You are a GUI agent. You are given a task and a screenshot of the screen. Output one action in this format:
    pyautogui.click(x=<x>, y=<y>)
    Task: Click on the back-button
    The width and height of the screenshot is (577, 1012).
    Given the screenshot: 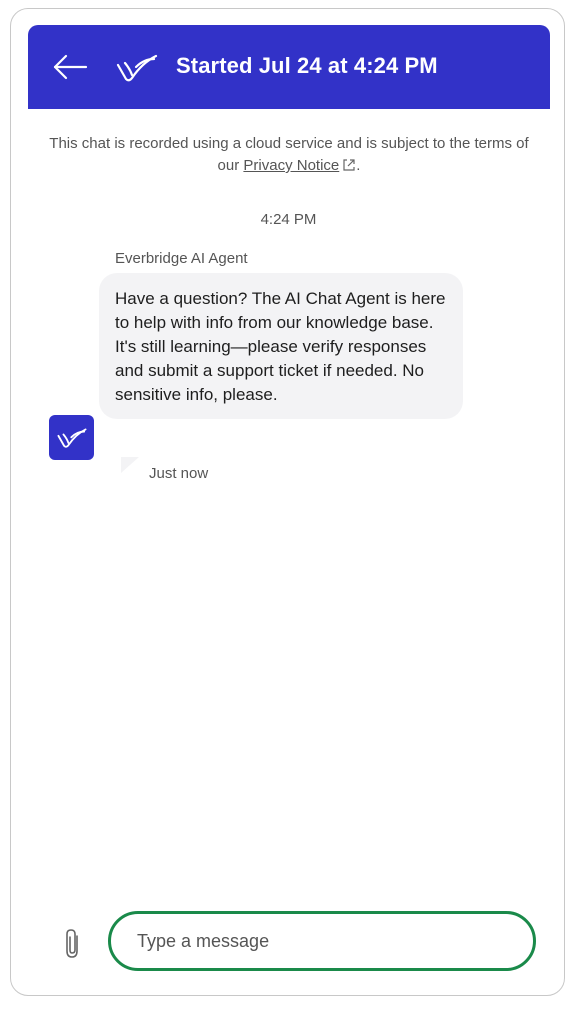 What is the action you would take?
    pyautogui.click(x=70, y=67)
    